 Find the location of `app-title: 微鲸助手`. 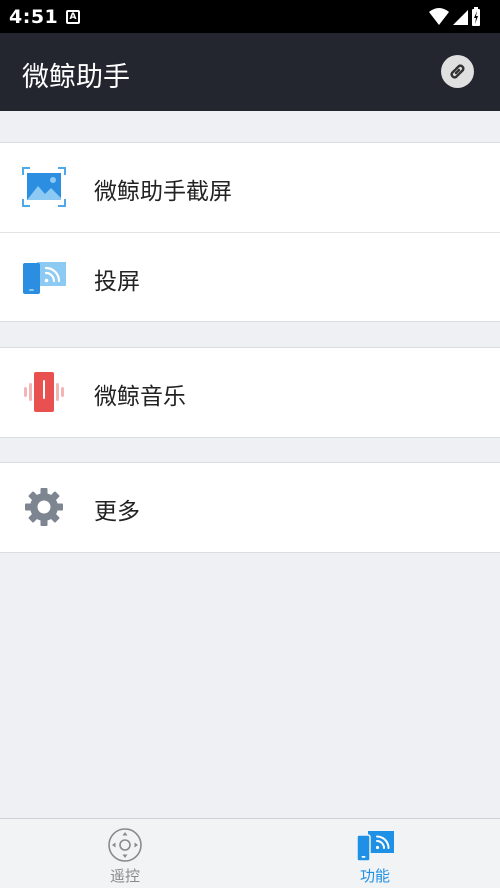

app-title: 微鲸助手 is located at coordinates (76, 77).